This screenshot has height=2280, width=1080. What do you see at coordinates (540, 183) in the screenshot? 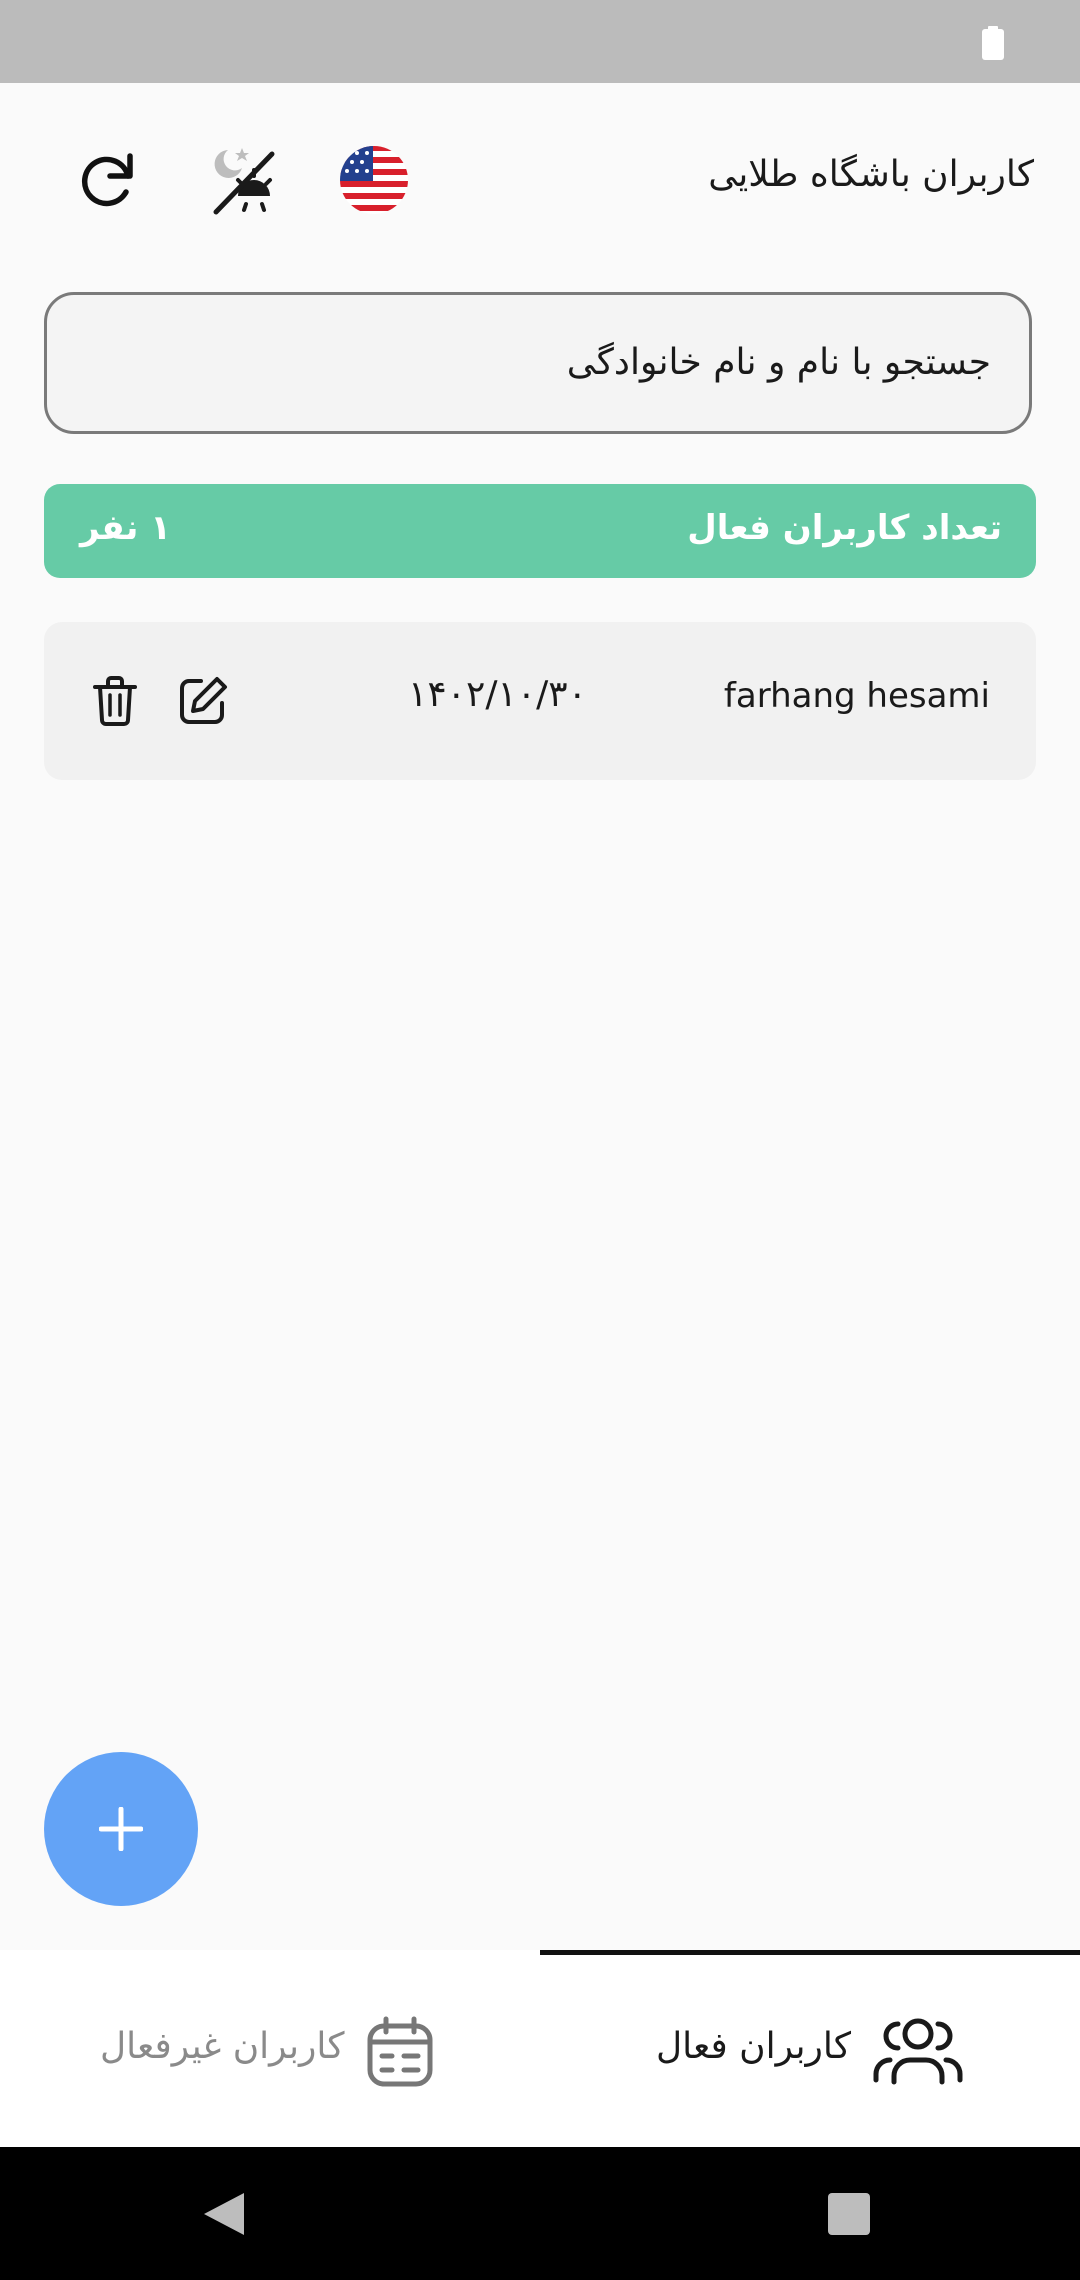
I see `header: کاربران باشگاه طلایی` at bounding box center [540, 183].